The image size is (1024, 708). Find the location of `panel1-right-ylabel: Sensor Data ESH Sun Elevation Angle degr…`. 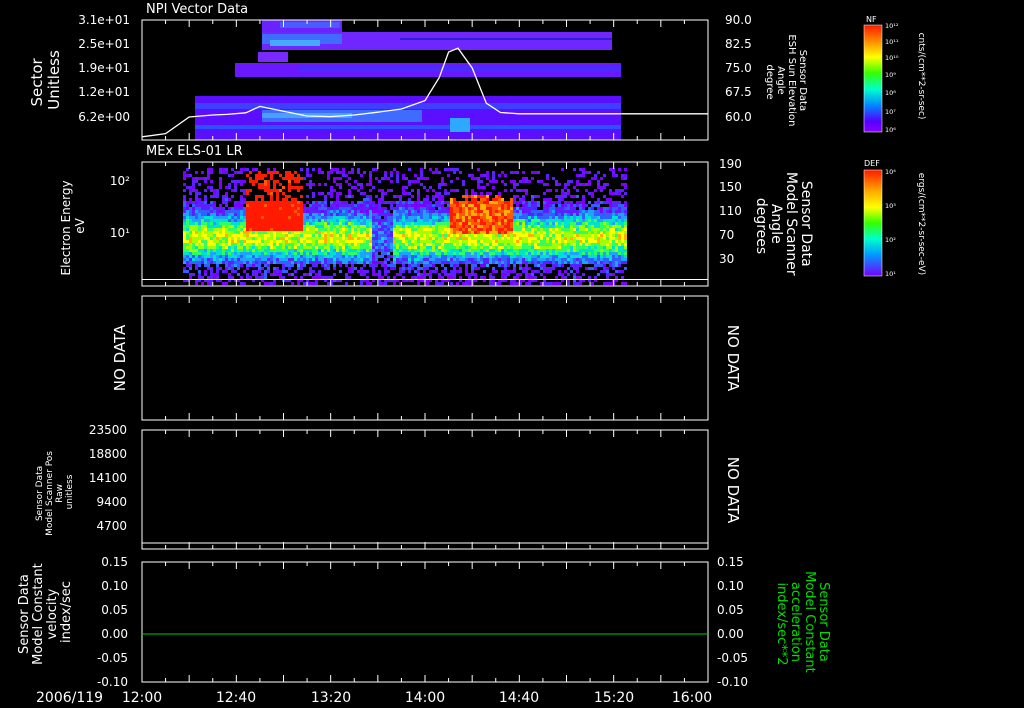

panel1-right-ylabel: Sensor Data ESH Sun Elevation Angle degr… is located at coordinates (786, 81).